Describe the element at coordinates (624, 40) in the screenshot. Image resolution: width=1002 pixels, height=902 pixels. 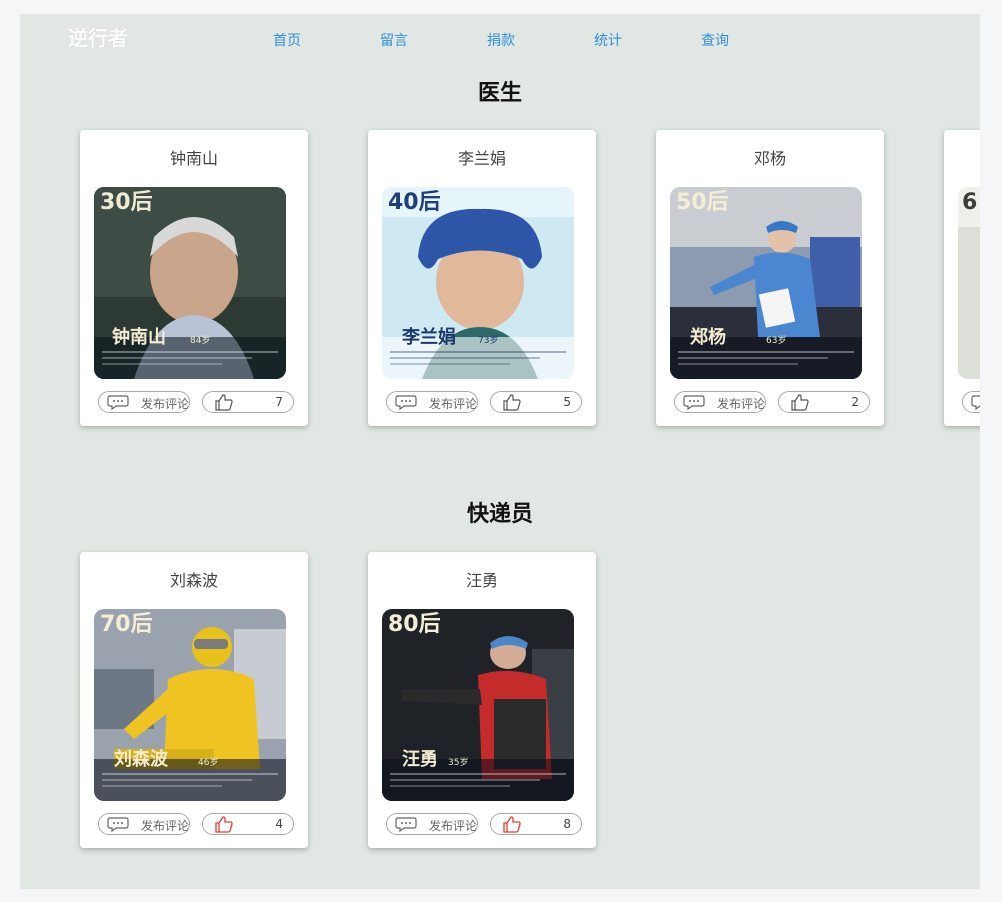
I see `nav-statistics: 统计` at that location.